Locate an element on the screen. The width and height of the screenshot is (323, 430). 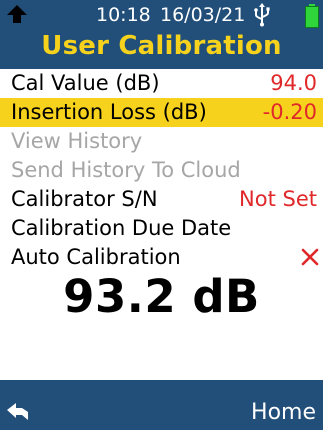
menu-item-cal-value: Cal Value (dB) 94.0 is located at coordinates (161, 83).